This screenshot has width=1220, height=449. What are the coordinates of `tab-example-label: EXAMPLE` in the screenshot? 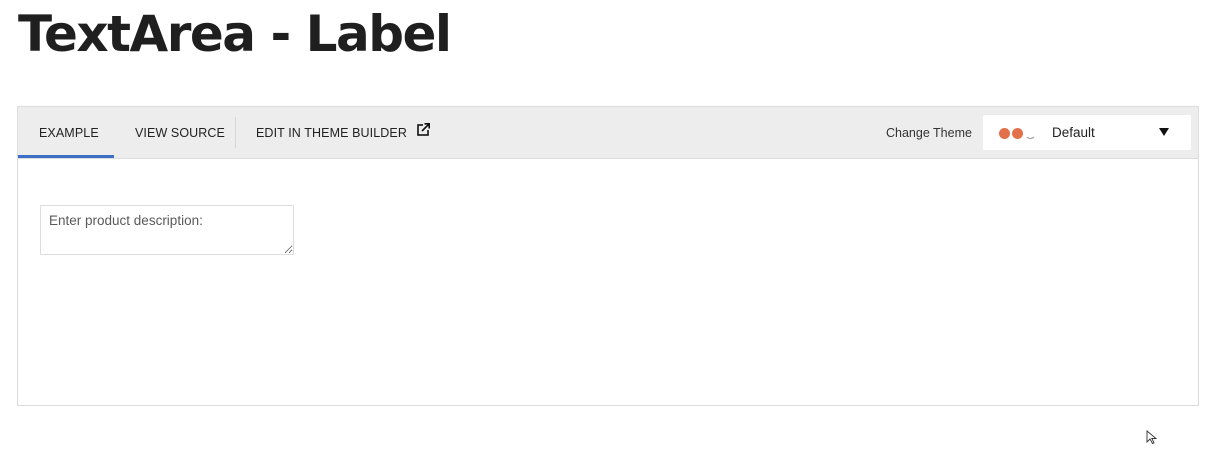 It's located at (69, 133).